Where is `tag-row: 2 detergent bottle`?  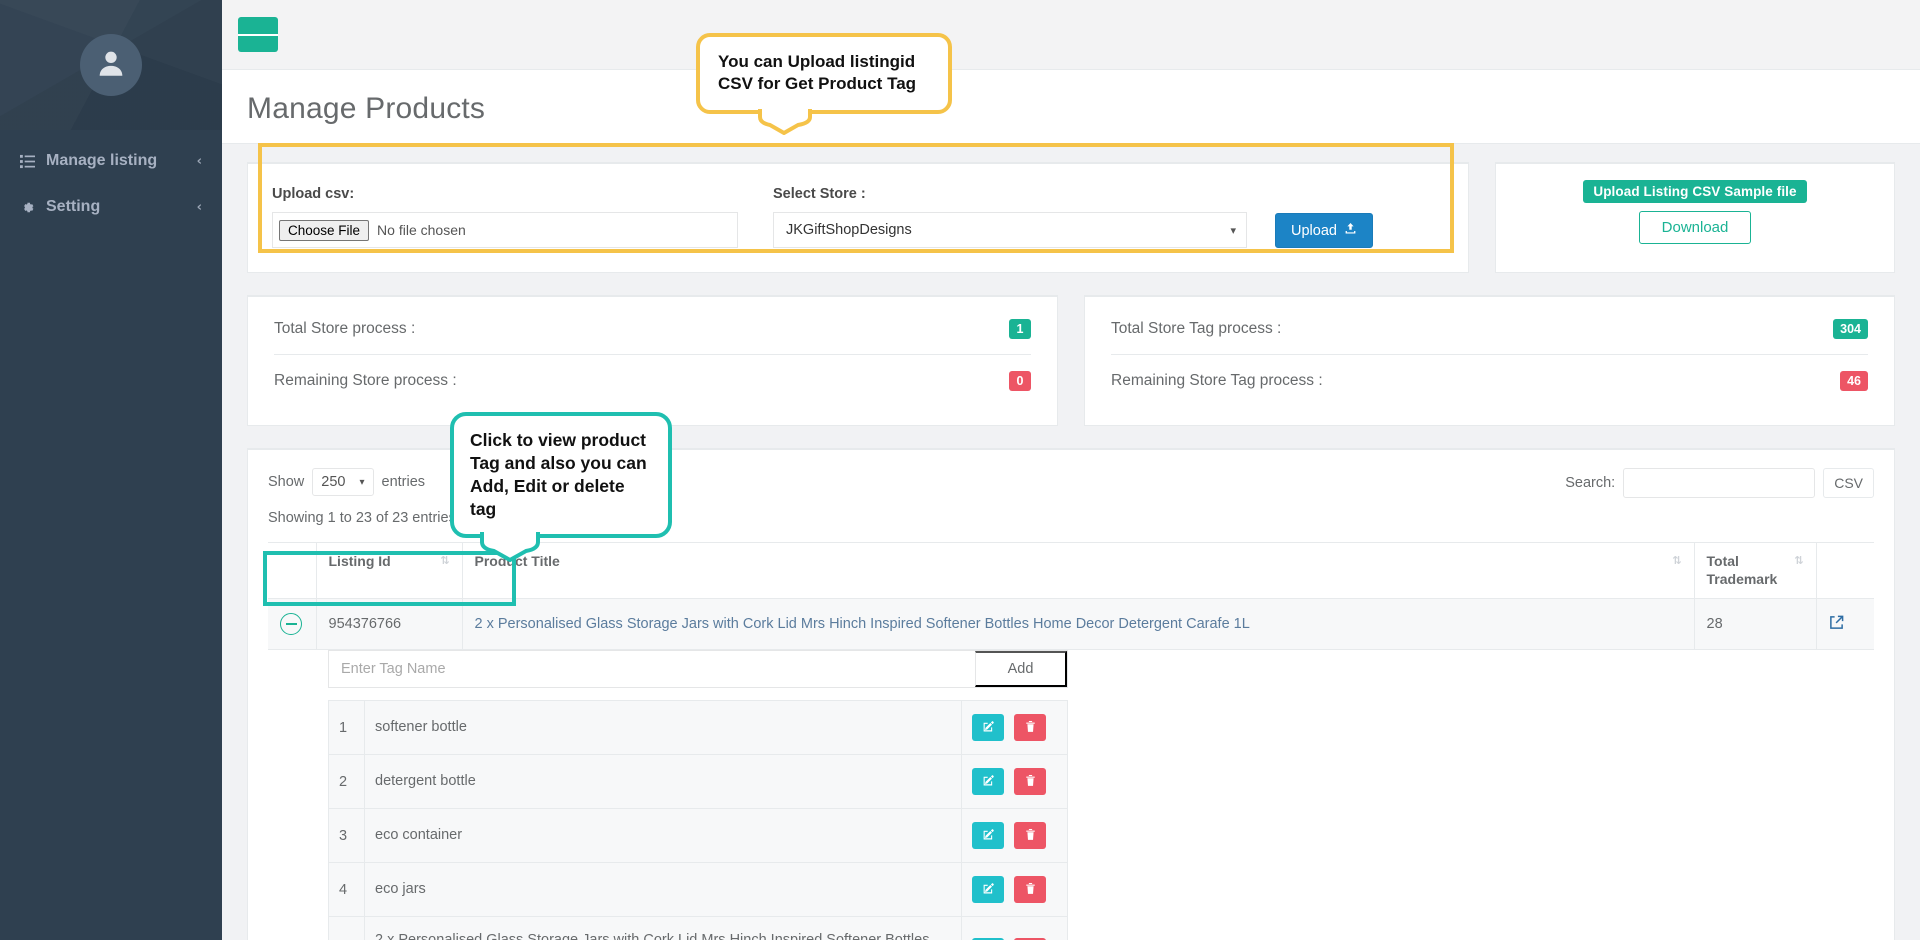
tag-row: 2 detergent bottle is located at coordinates (698, 782).